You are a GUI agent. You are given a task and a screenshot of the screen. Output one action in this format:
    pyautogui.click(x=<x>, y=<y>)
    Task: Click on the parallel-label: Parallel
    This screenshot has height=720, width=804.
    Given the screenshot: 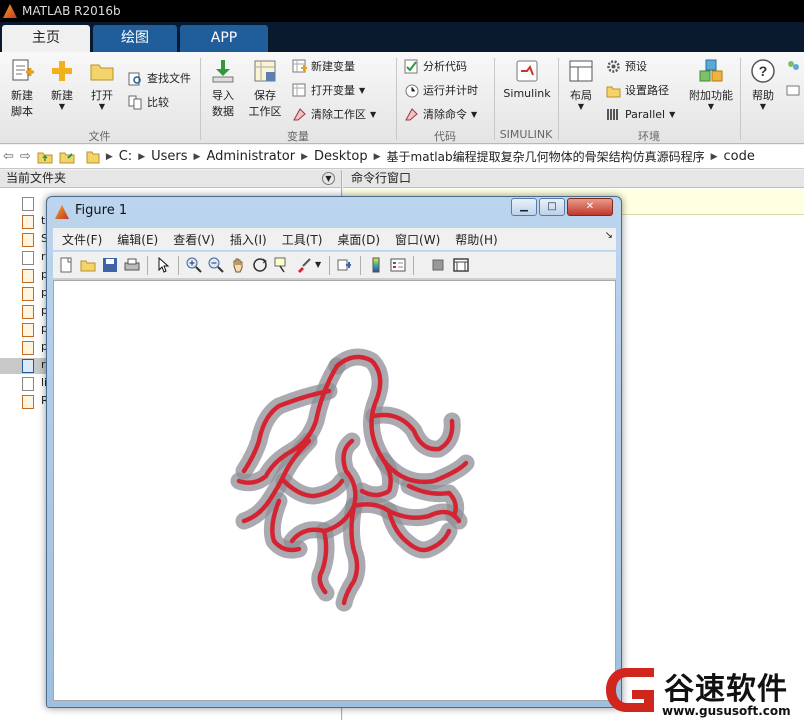 What is the action you would take?
    pyautogui.click(x=645, y=114)
    